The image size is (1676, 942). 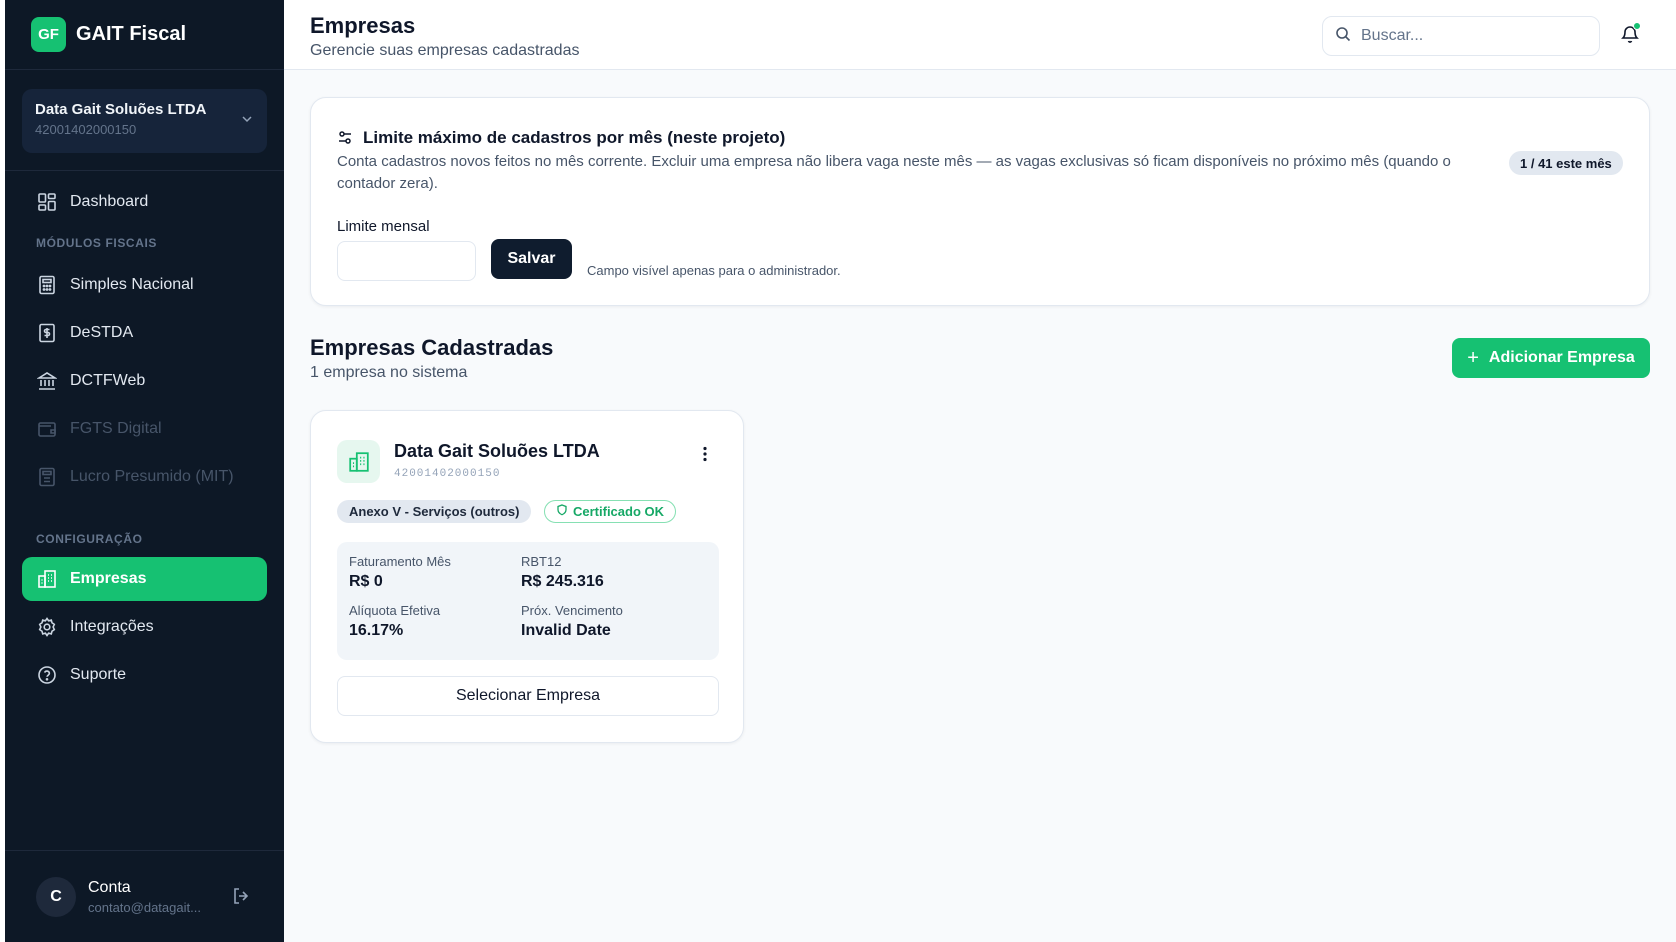 I want to click on dollar-receipt-icon, so click(x=47, y=333).